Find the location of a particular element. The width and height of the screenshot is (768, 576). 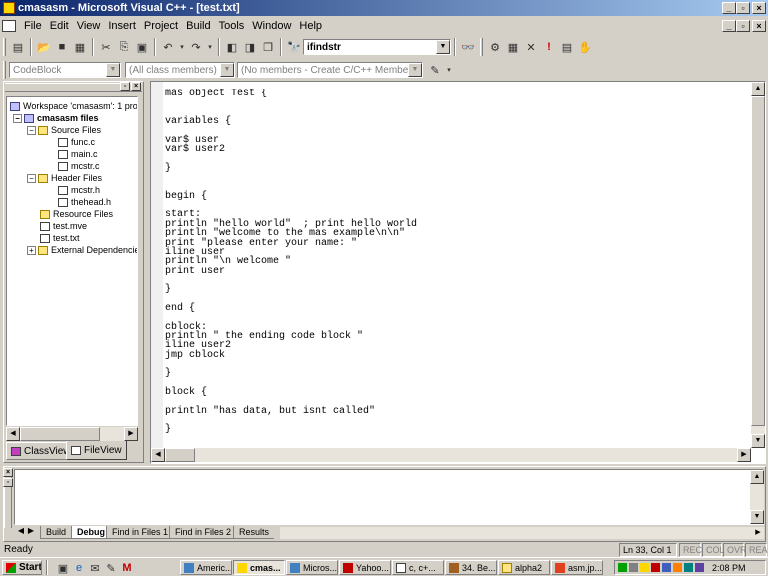

output-tab-find2: Find in Files 2 is located at coordinates (203, 532).